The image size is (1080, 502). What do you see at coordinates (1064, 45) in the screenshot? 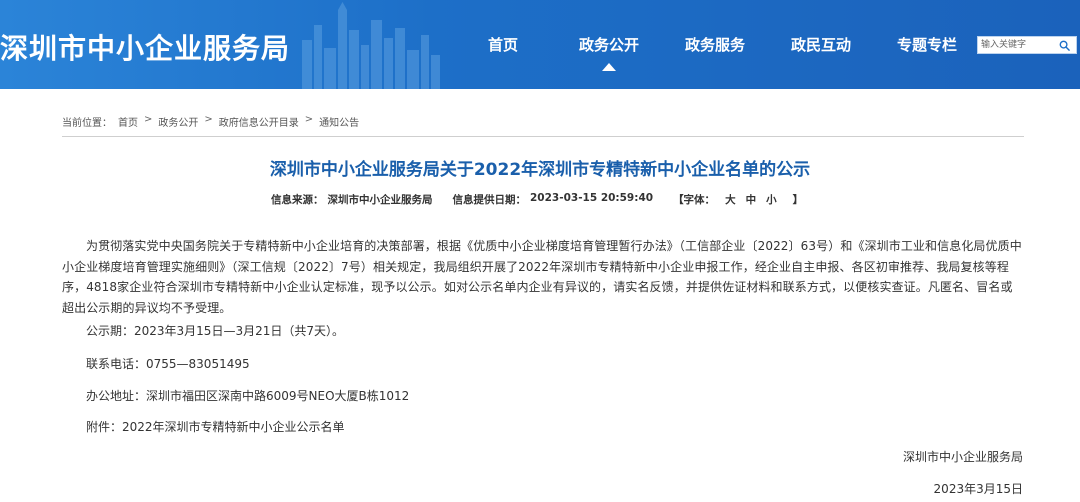
I see `search-icon` at bounding box center [1064, 45].